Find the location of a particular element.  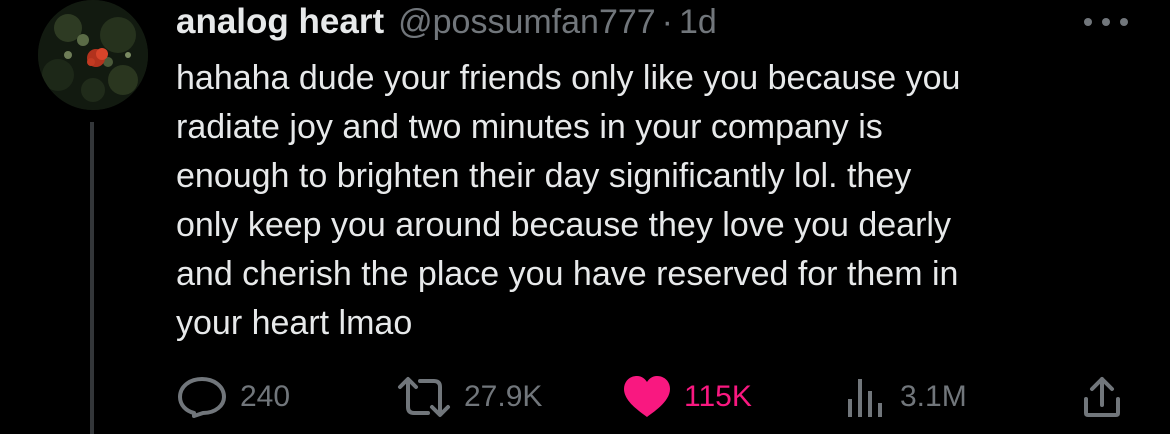

reply-count: 240 is located at coordinates (265, 396).